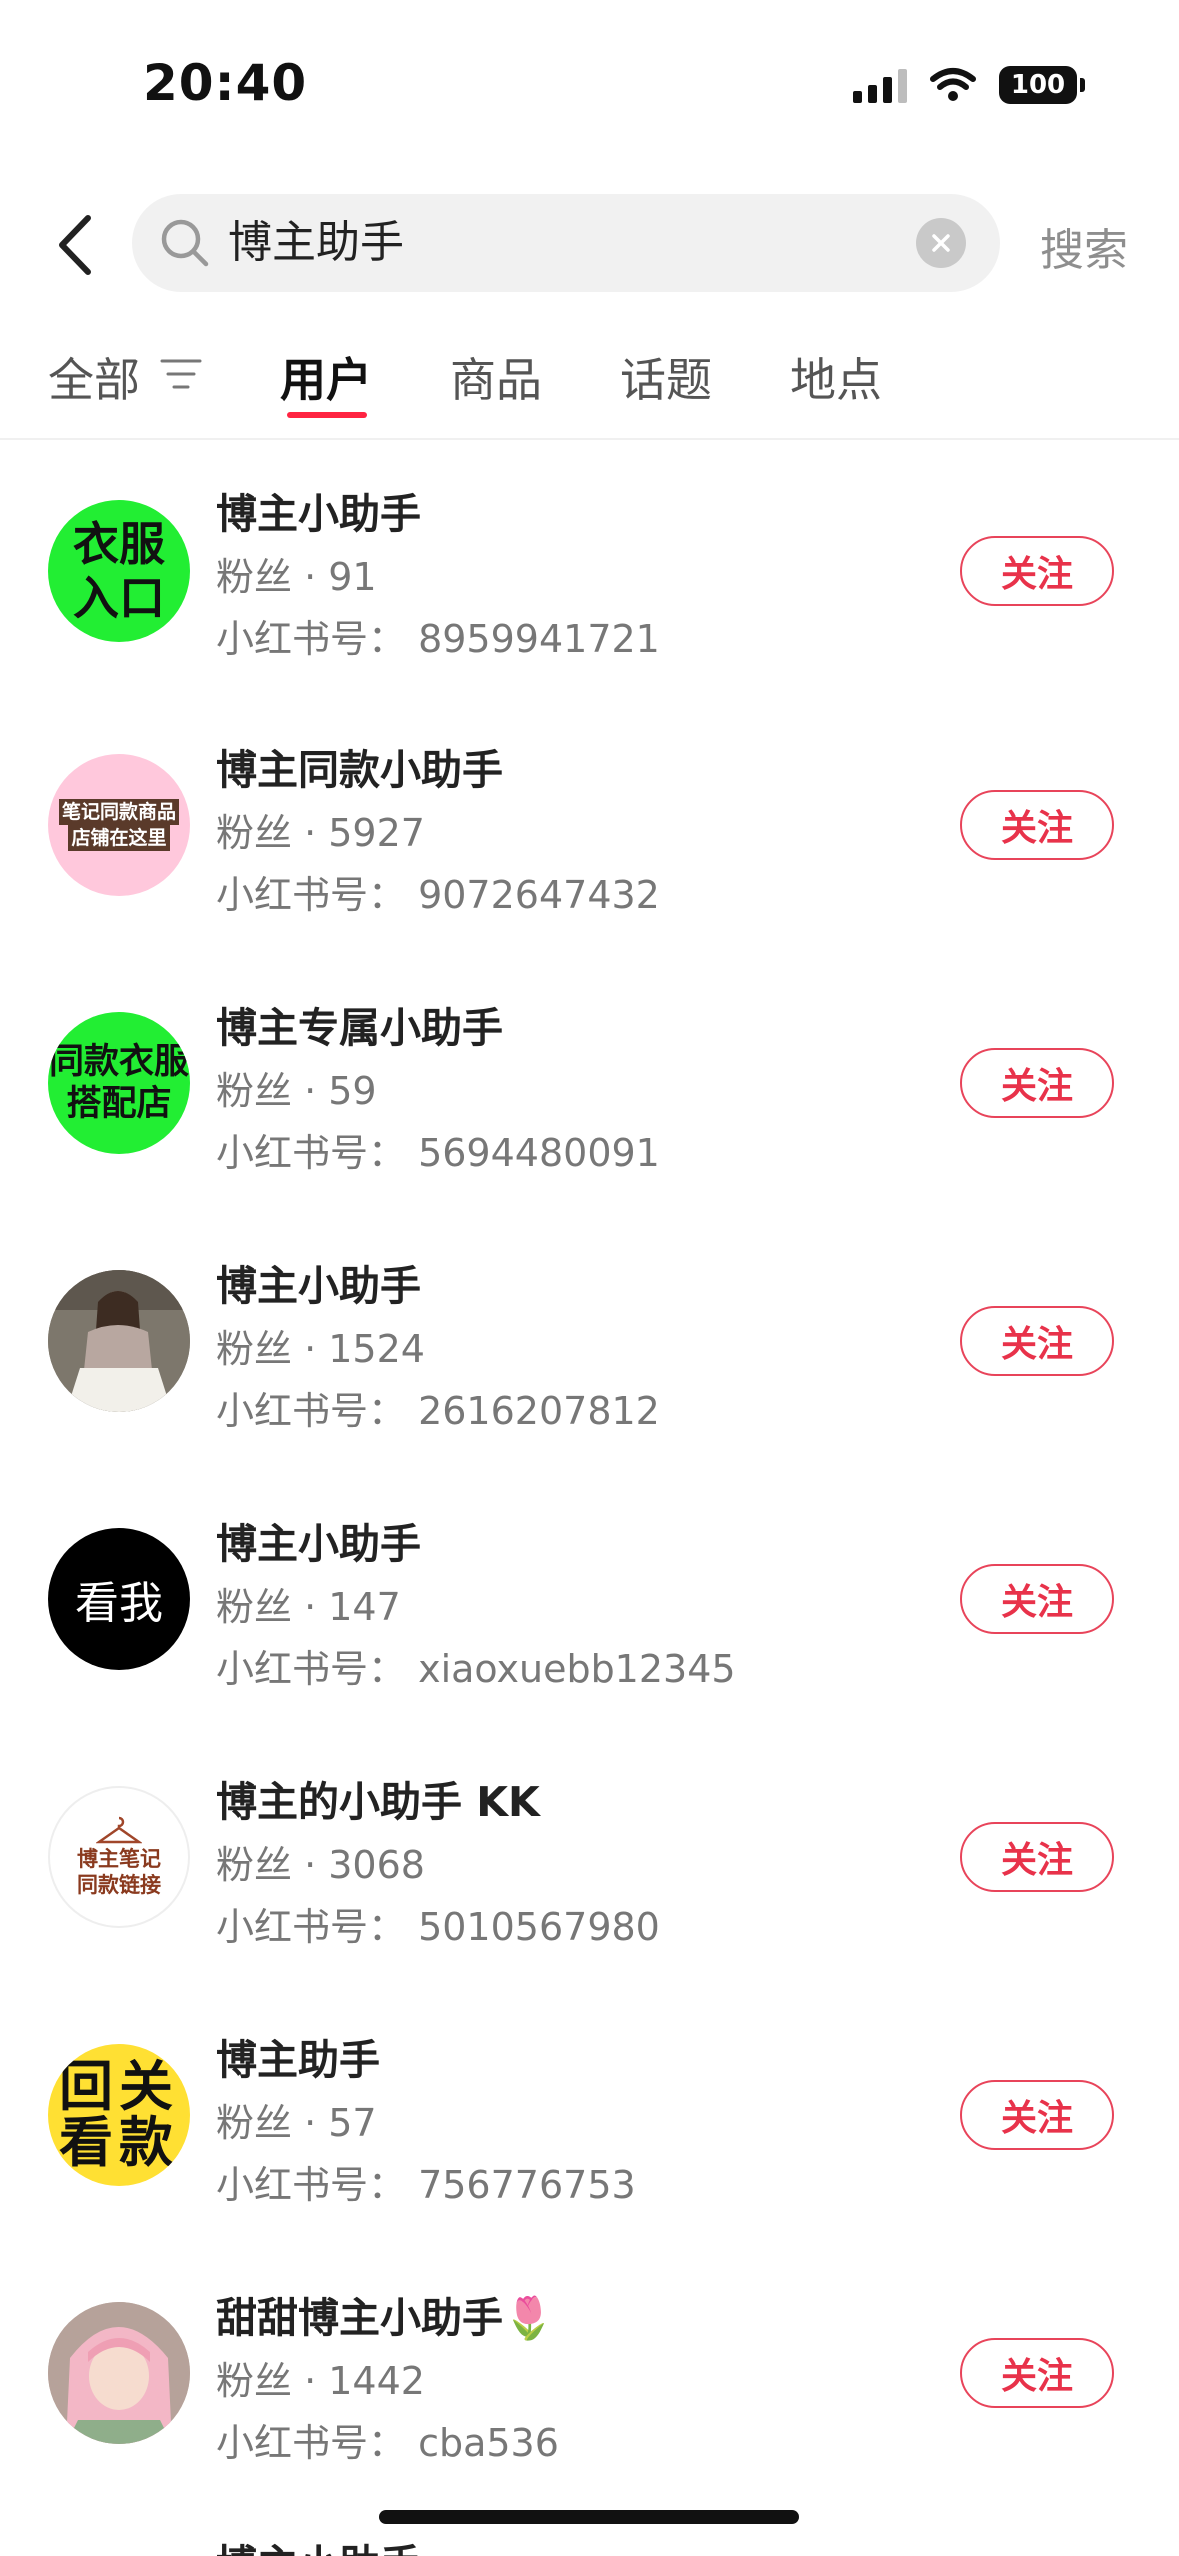 The image size is (1179, 2556). Describe the element at coordinates (426, 2185) in the screenshot. I see `user-id: 小红书号： 756776753` at that location.